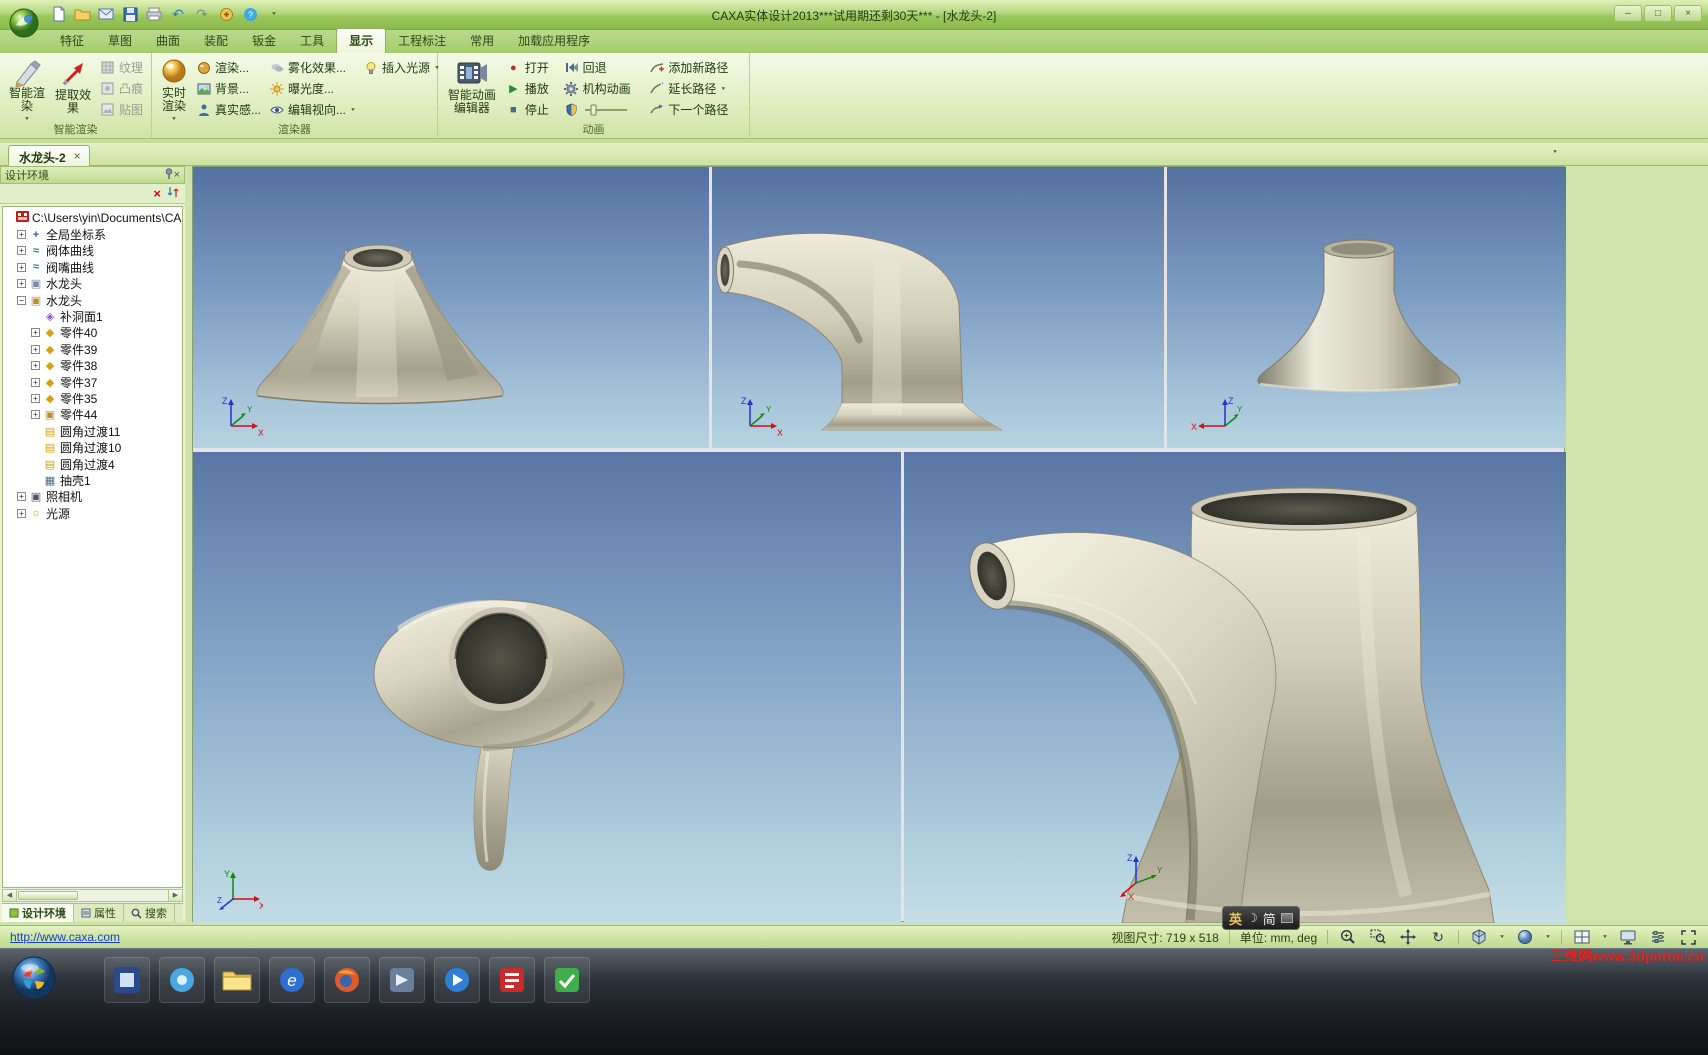 This screenshot has width=1708, height=1055. I want to click on qat-more-icon: ▼, so click(274, 14).